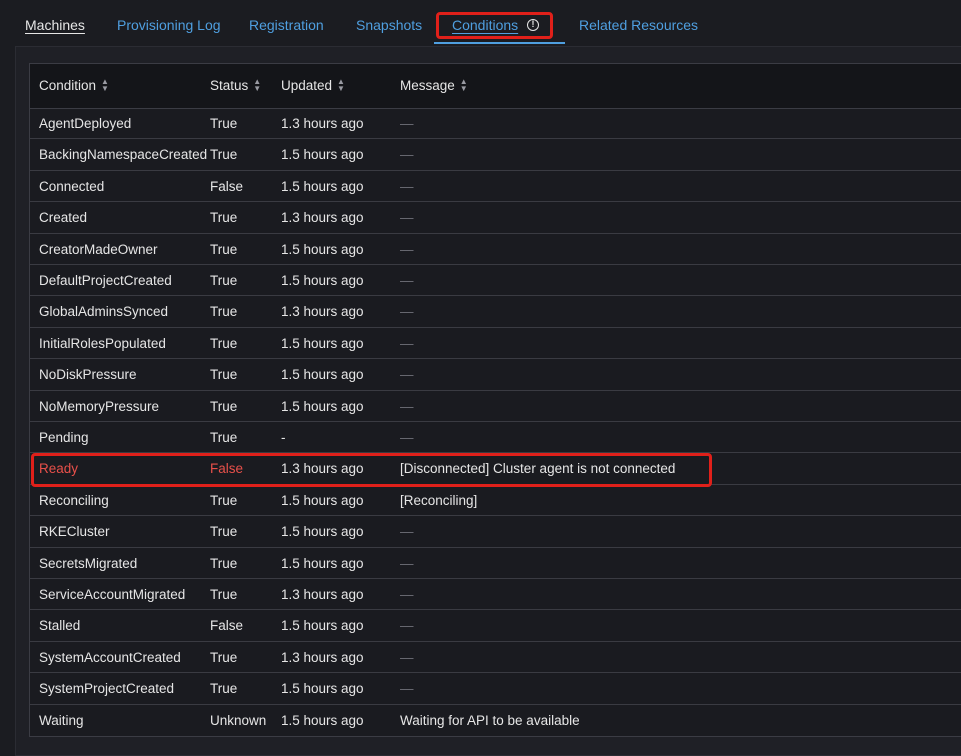 Image resolution: width=961 pixels, height=756 pixels. What do you see at coordinates (64, 437) in the screenshot?
I see `cell-condition: Pending` at bounding box center [64, 437].